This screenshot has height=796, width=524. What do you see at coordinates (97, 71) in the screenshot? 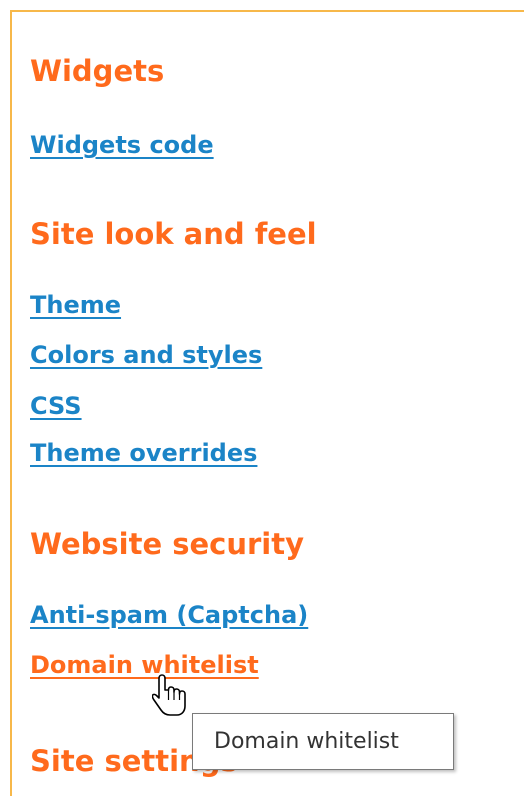
I see `section-heading-widgets: Widgets` at bounding box center [97, 71].